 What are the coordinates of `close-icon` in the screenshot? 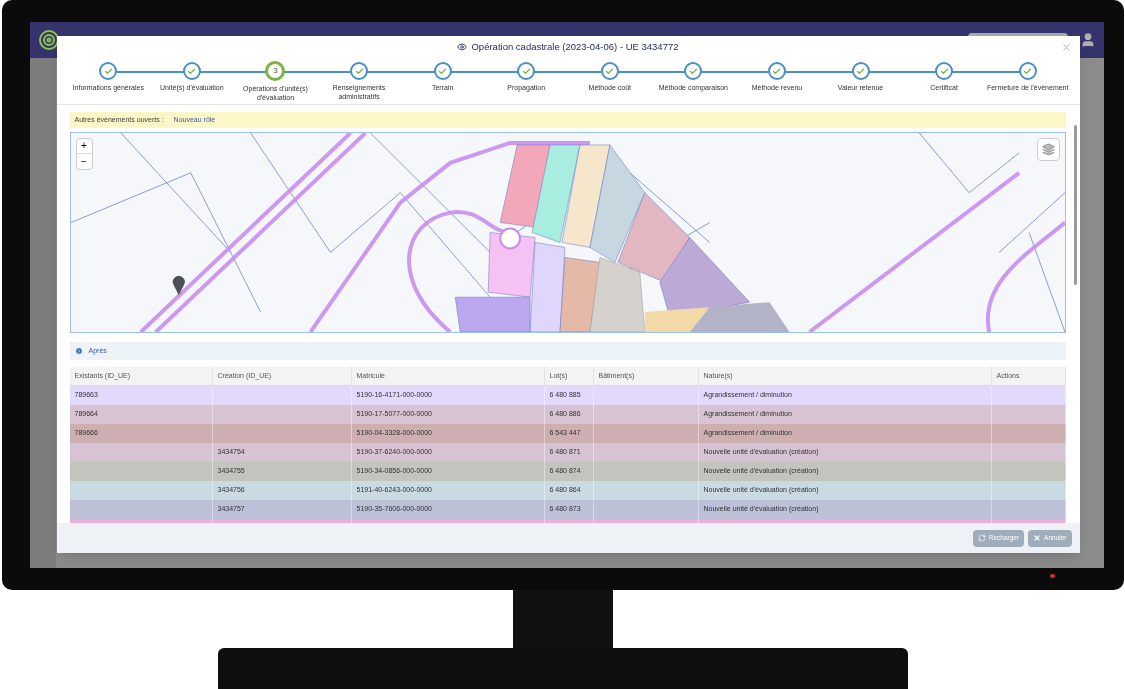 It's located at (1037, 538).